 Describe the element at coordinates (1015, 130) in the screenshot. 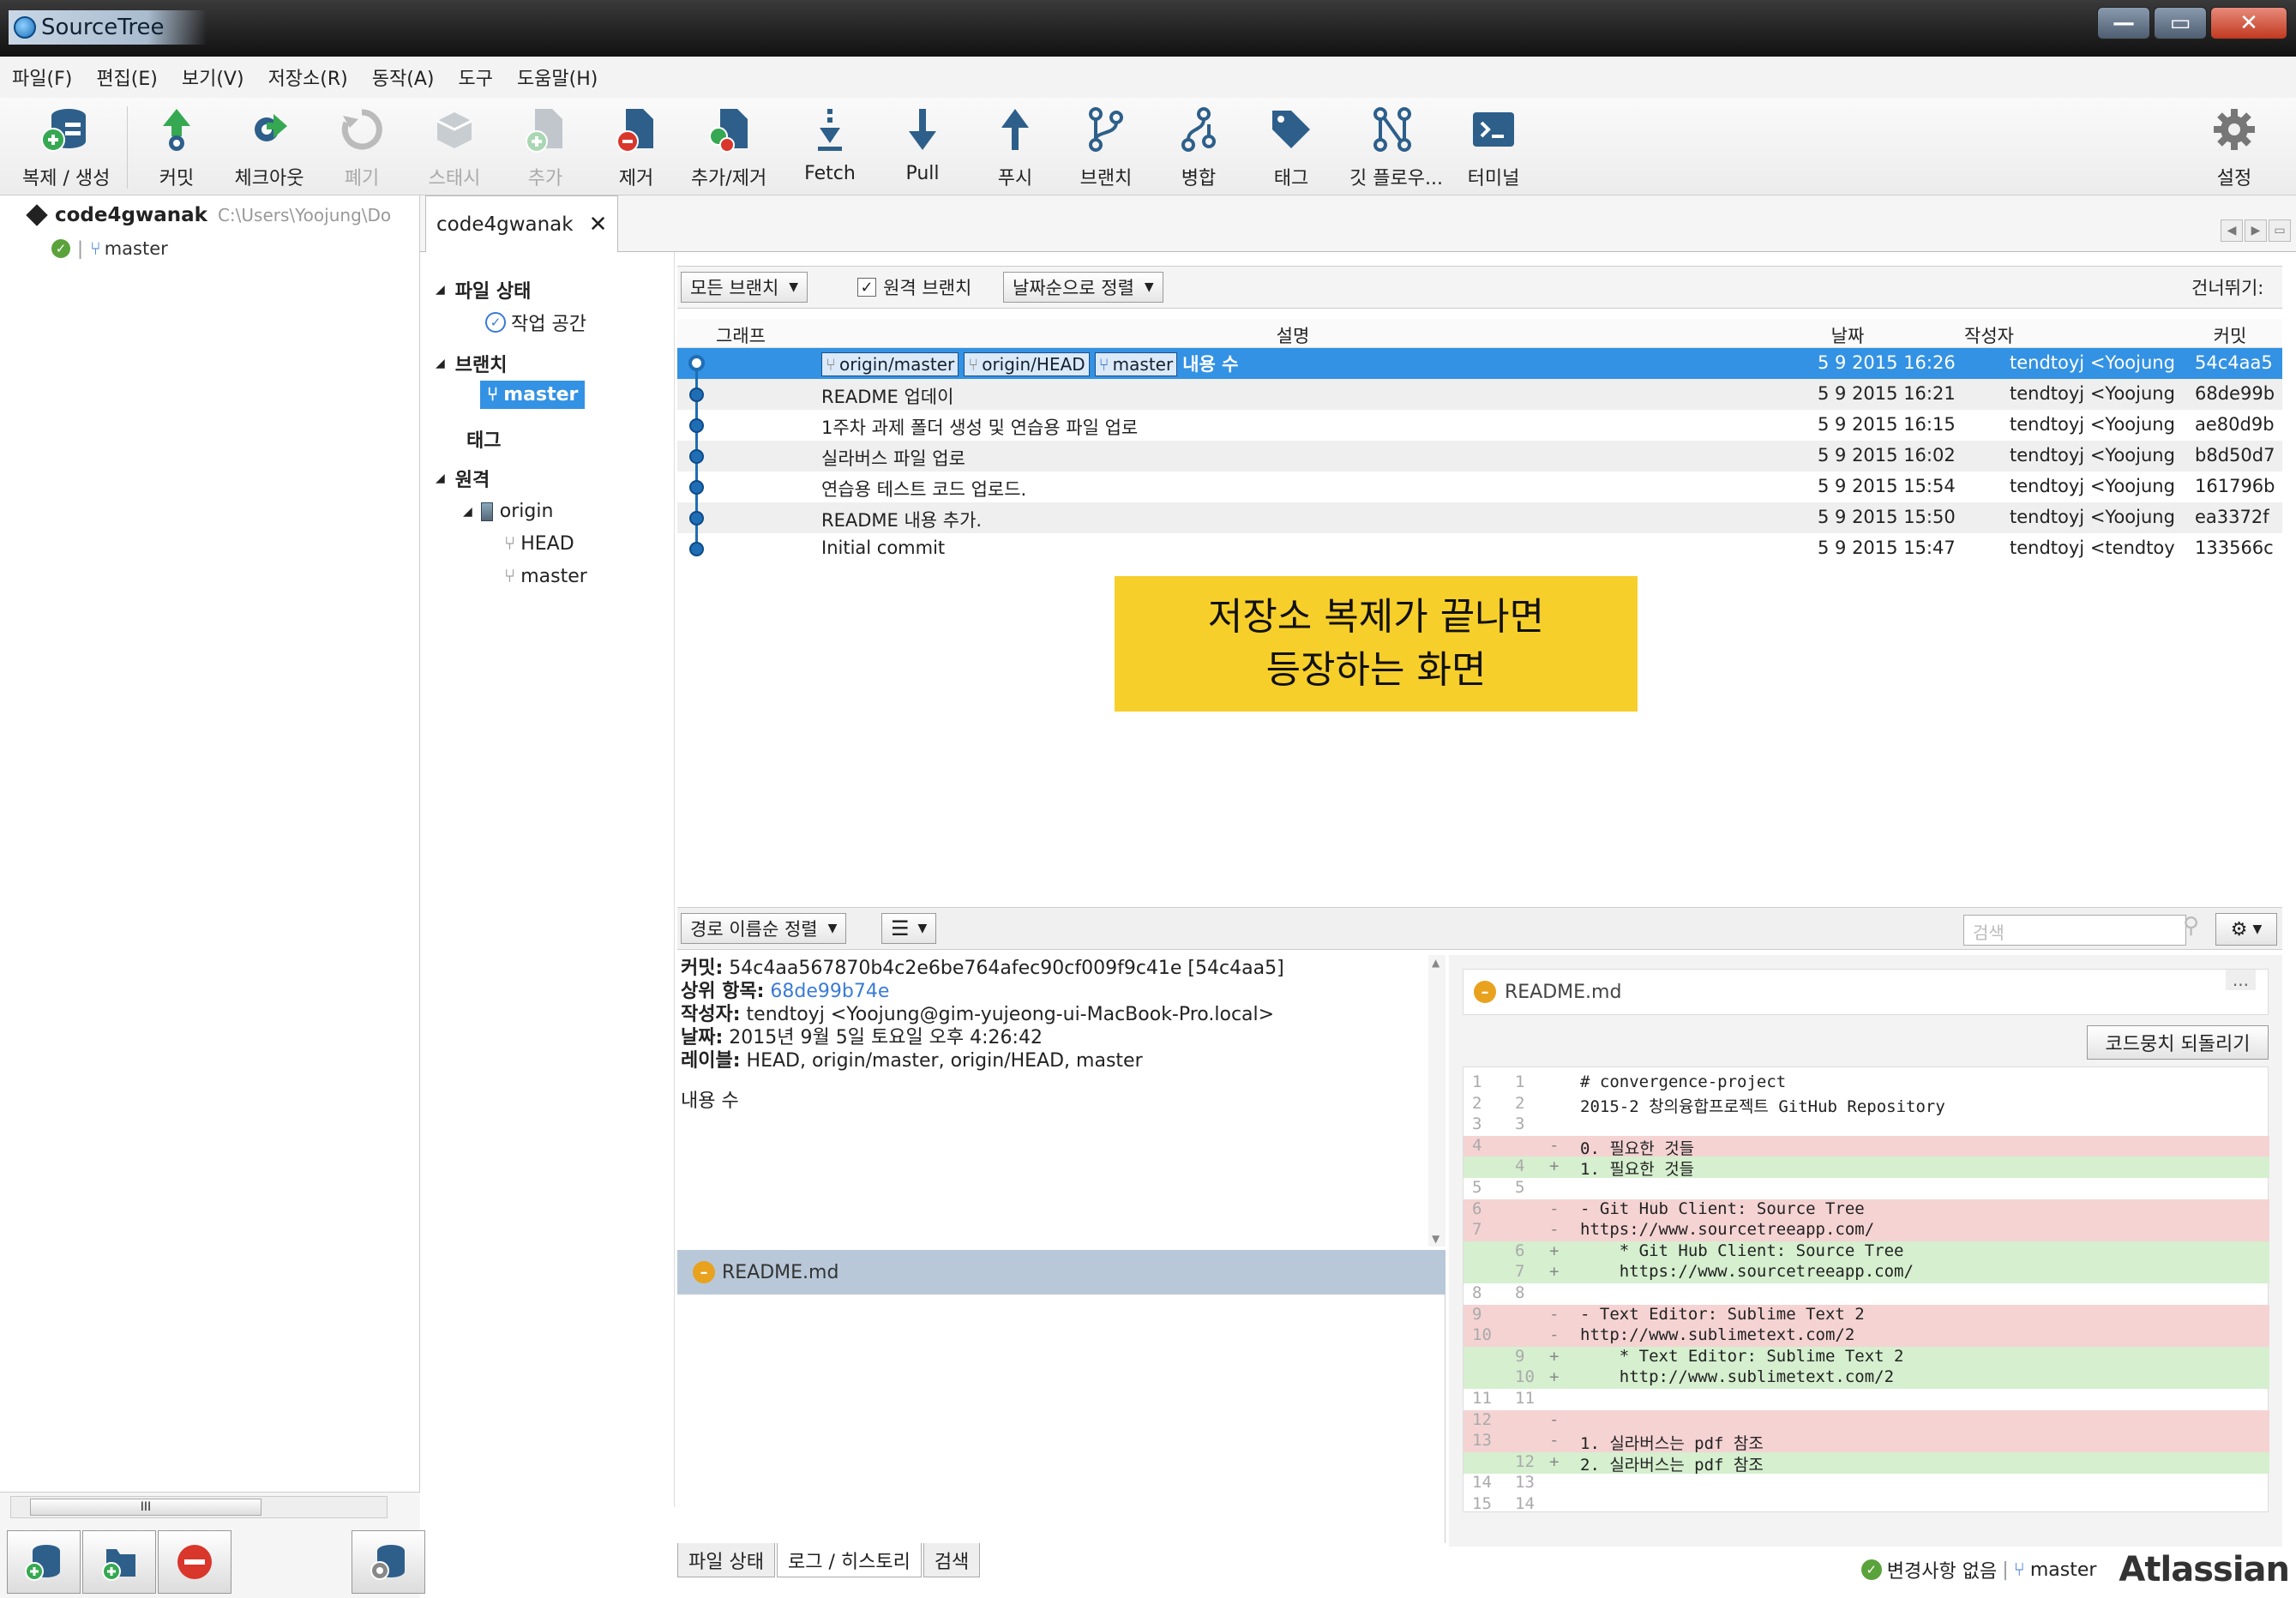

I see `push-arrow-icon` at that location.